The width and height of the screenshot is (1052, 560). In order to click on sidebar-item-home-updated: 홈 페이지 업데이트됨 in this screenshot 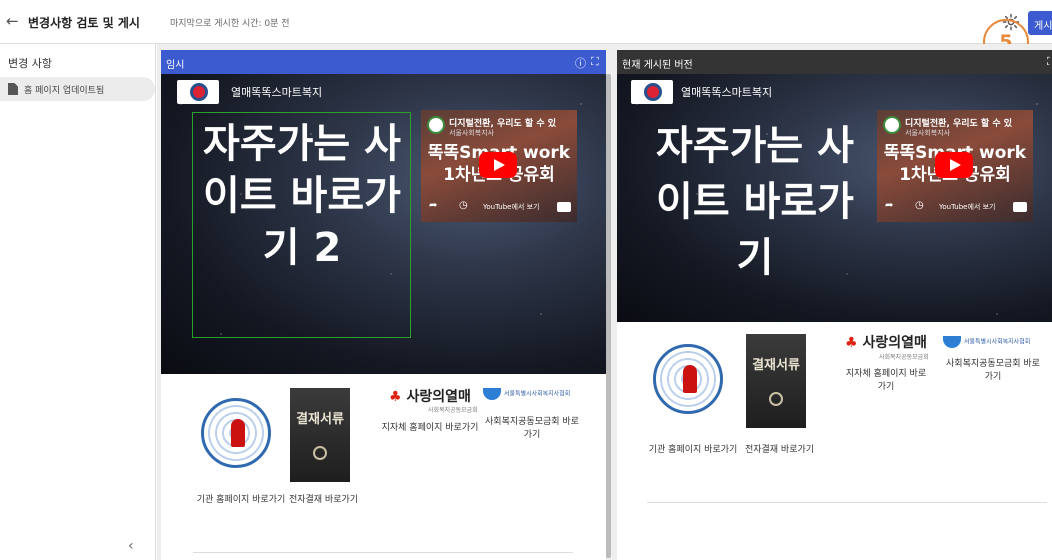, I will do `click(77, 89)`.